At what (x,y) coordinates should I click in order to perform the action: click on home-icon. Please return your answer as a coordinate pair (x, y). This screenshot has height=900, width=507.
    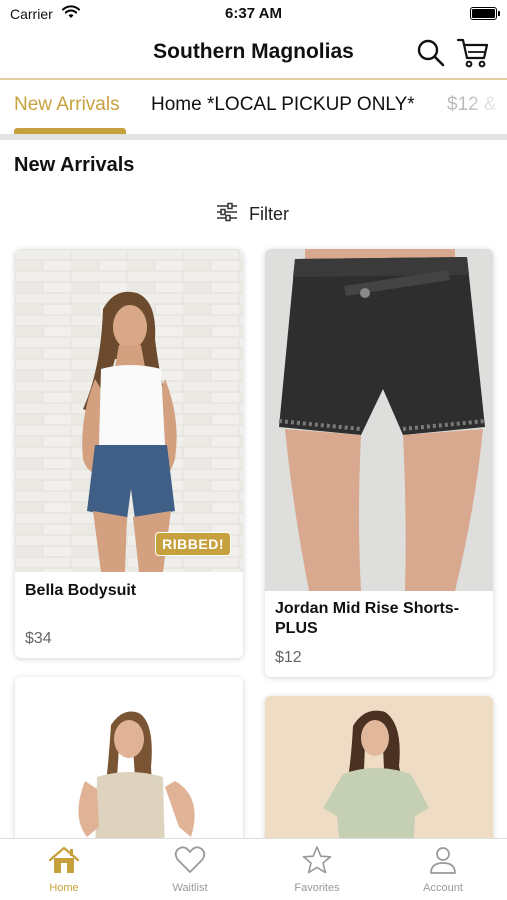
    Looking at the image, I should click on (64, 862).